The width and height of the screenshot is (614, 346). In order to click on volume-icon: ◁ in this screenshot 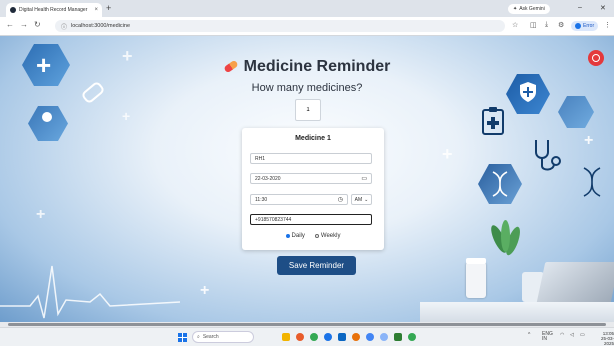, I will do `click(572, 335)`.